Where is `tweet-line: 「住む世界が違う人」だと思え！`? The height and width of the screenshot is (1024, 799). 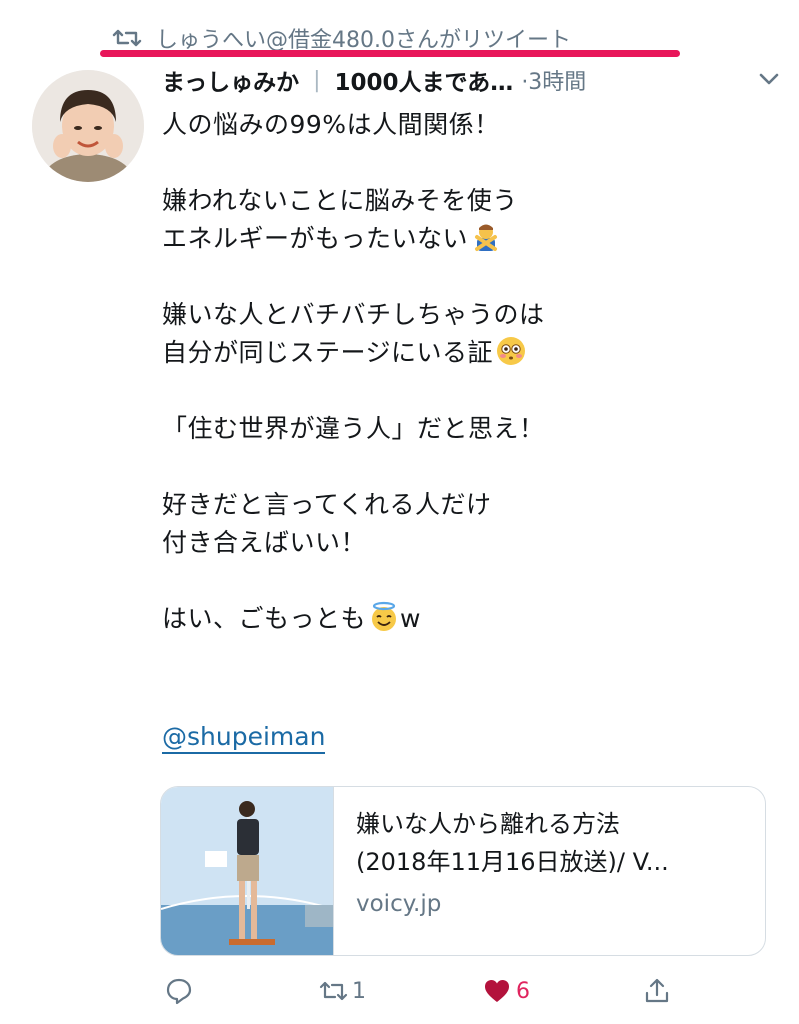
tweet-line: 「住む世界が違う人」だと思え！ is located at coordinates (353, 428).